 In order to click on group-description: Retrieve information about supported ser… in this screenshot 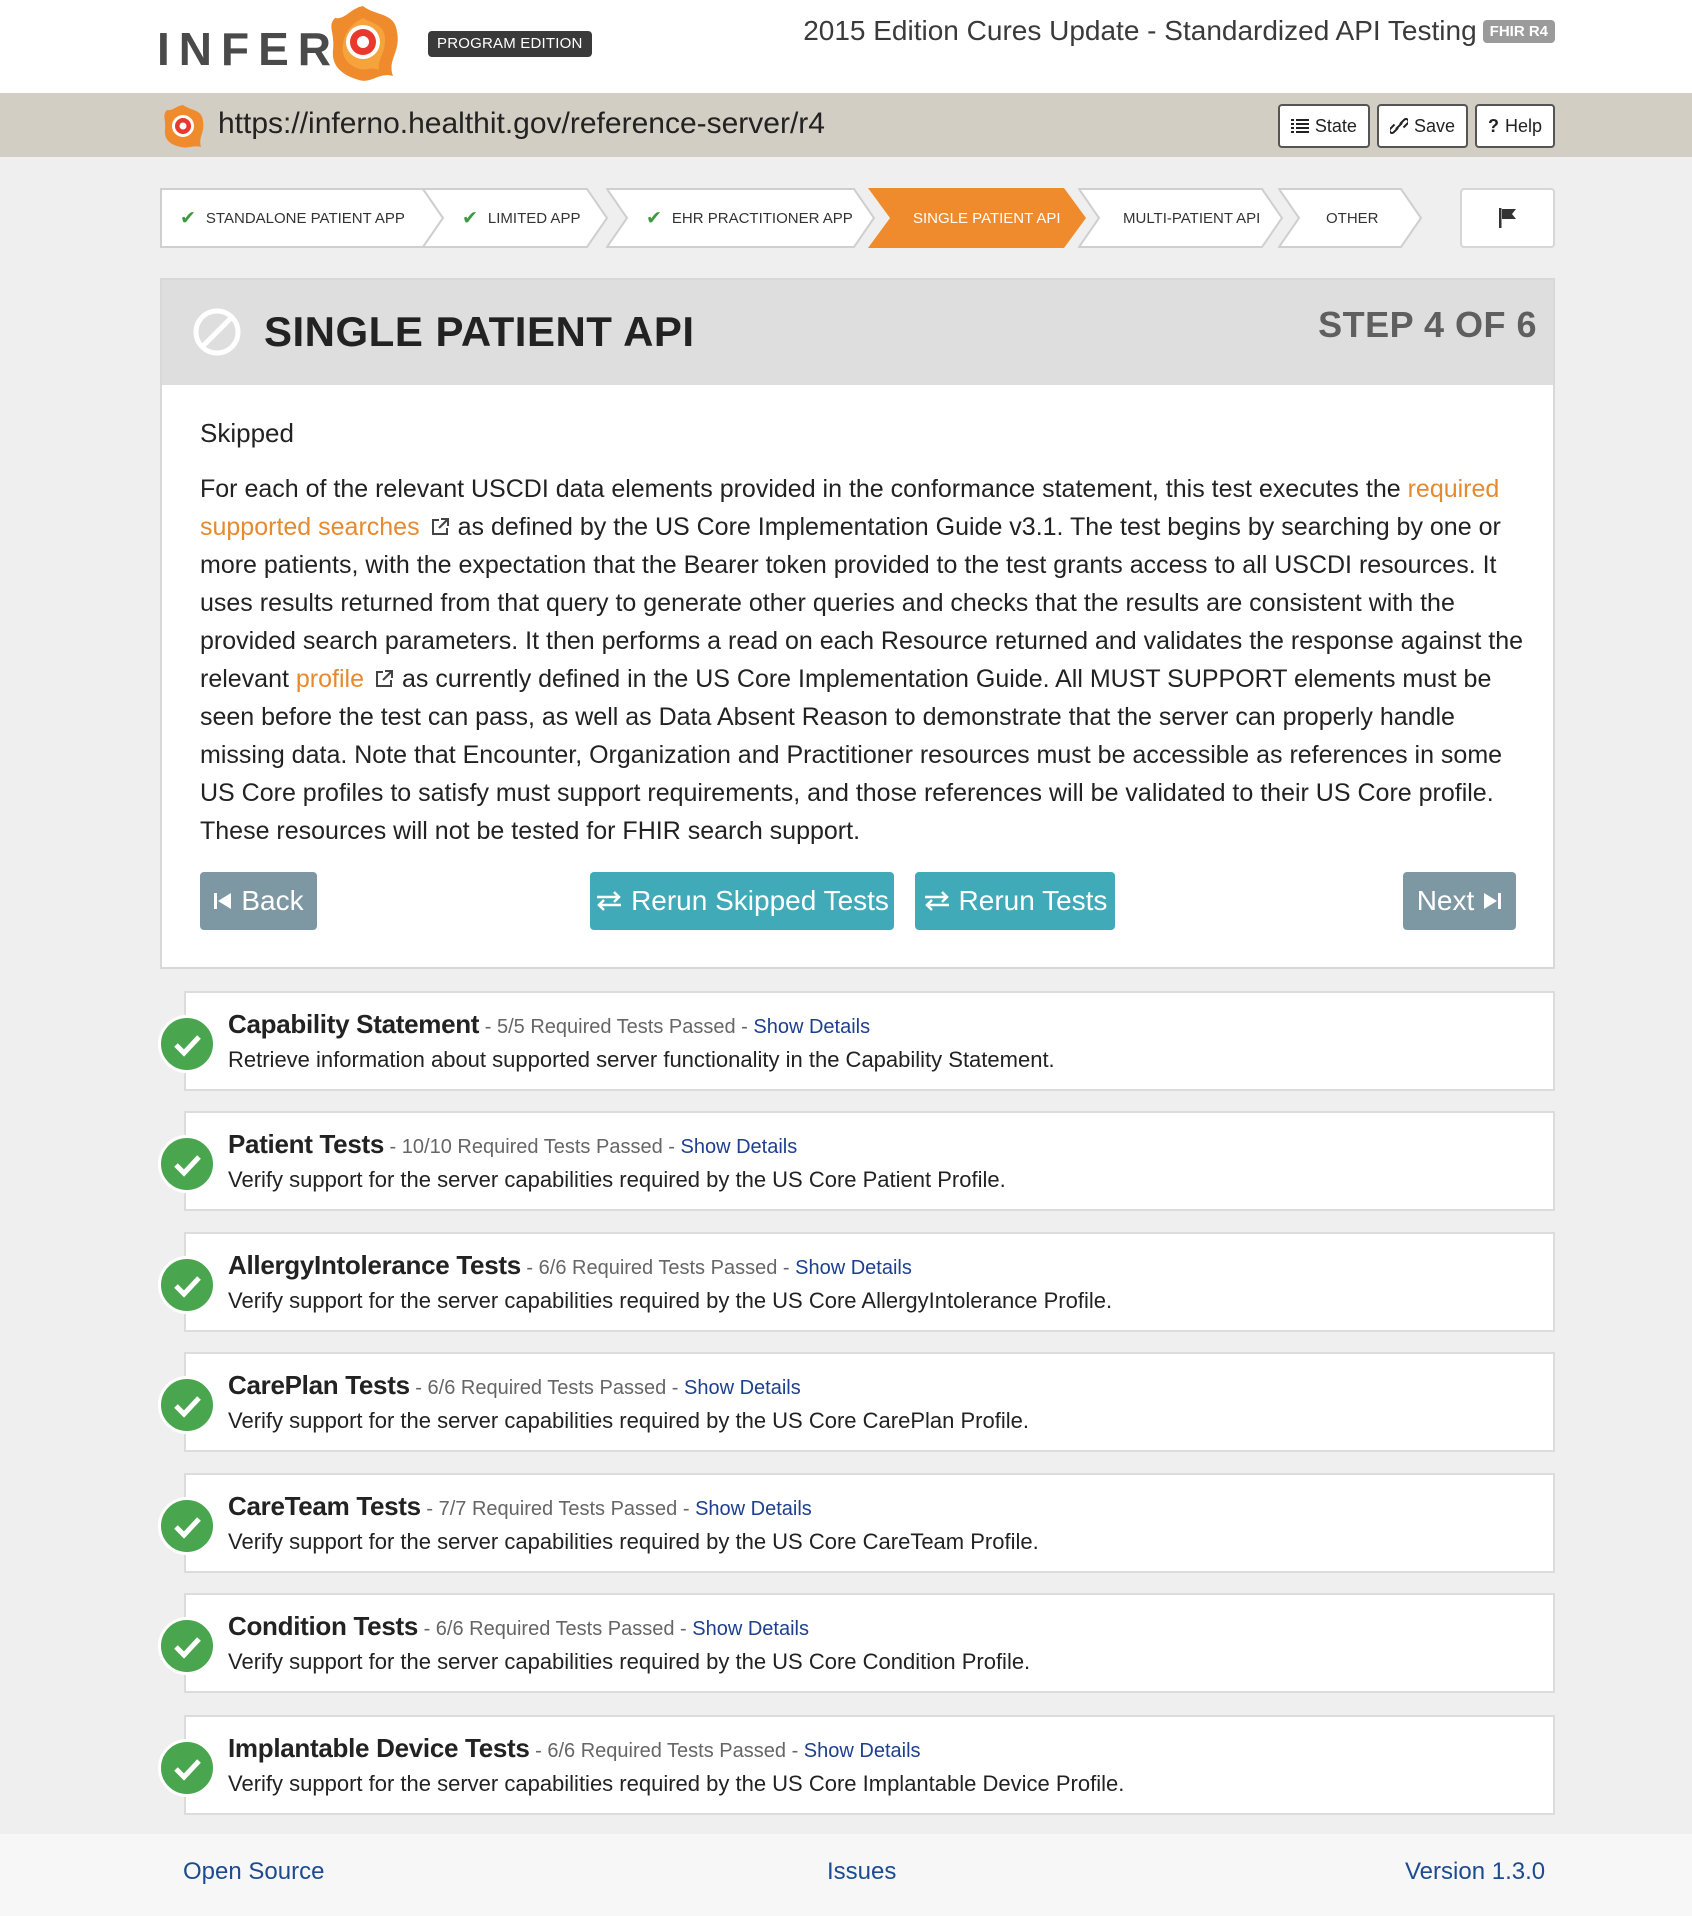, I will do `click(641, 1059)`.